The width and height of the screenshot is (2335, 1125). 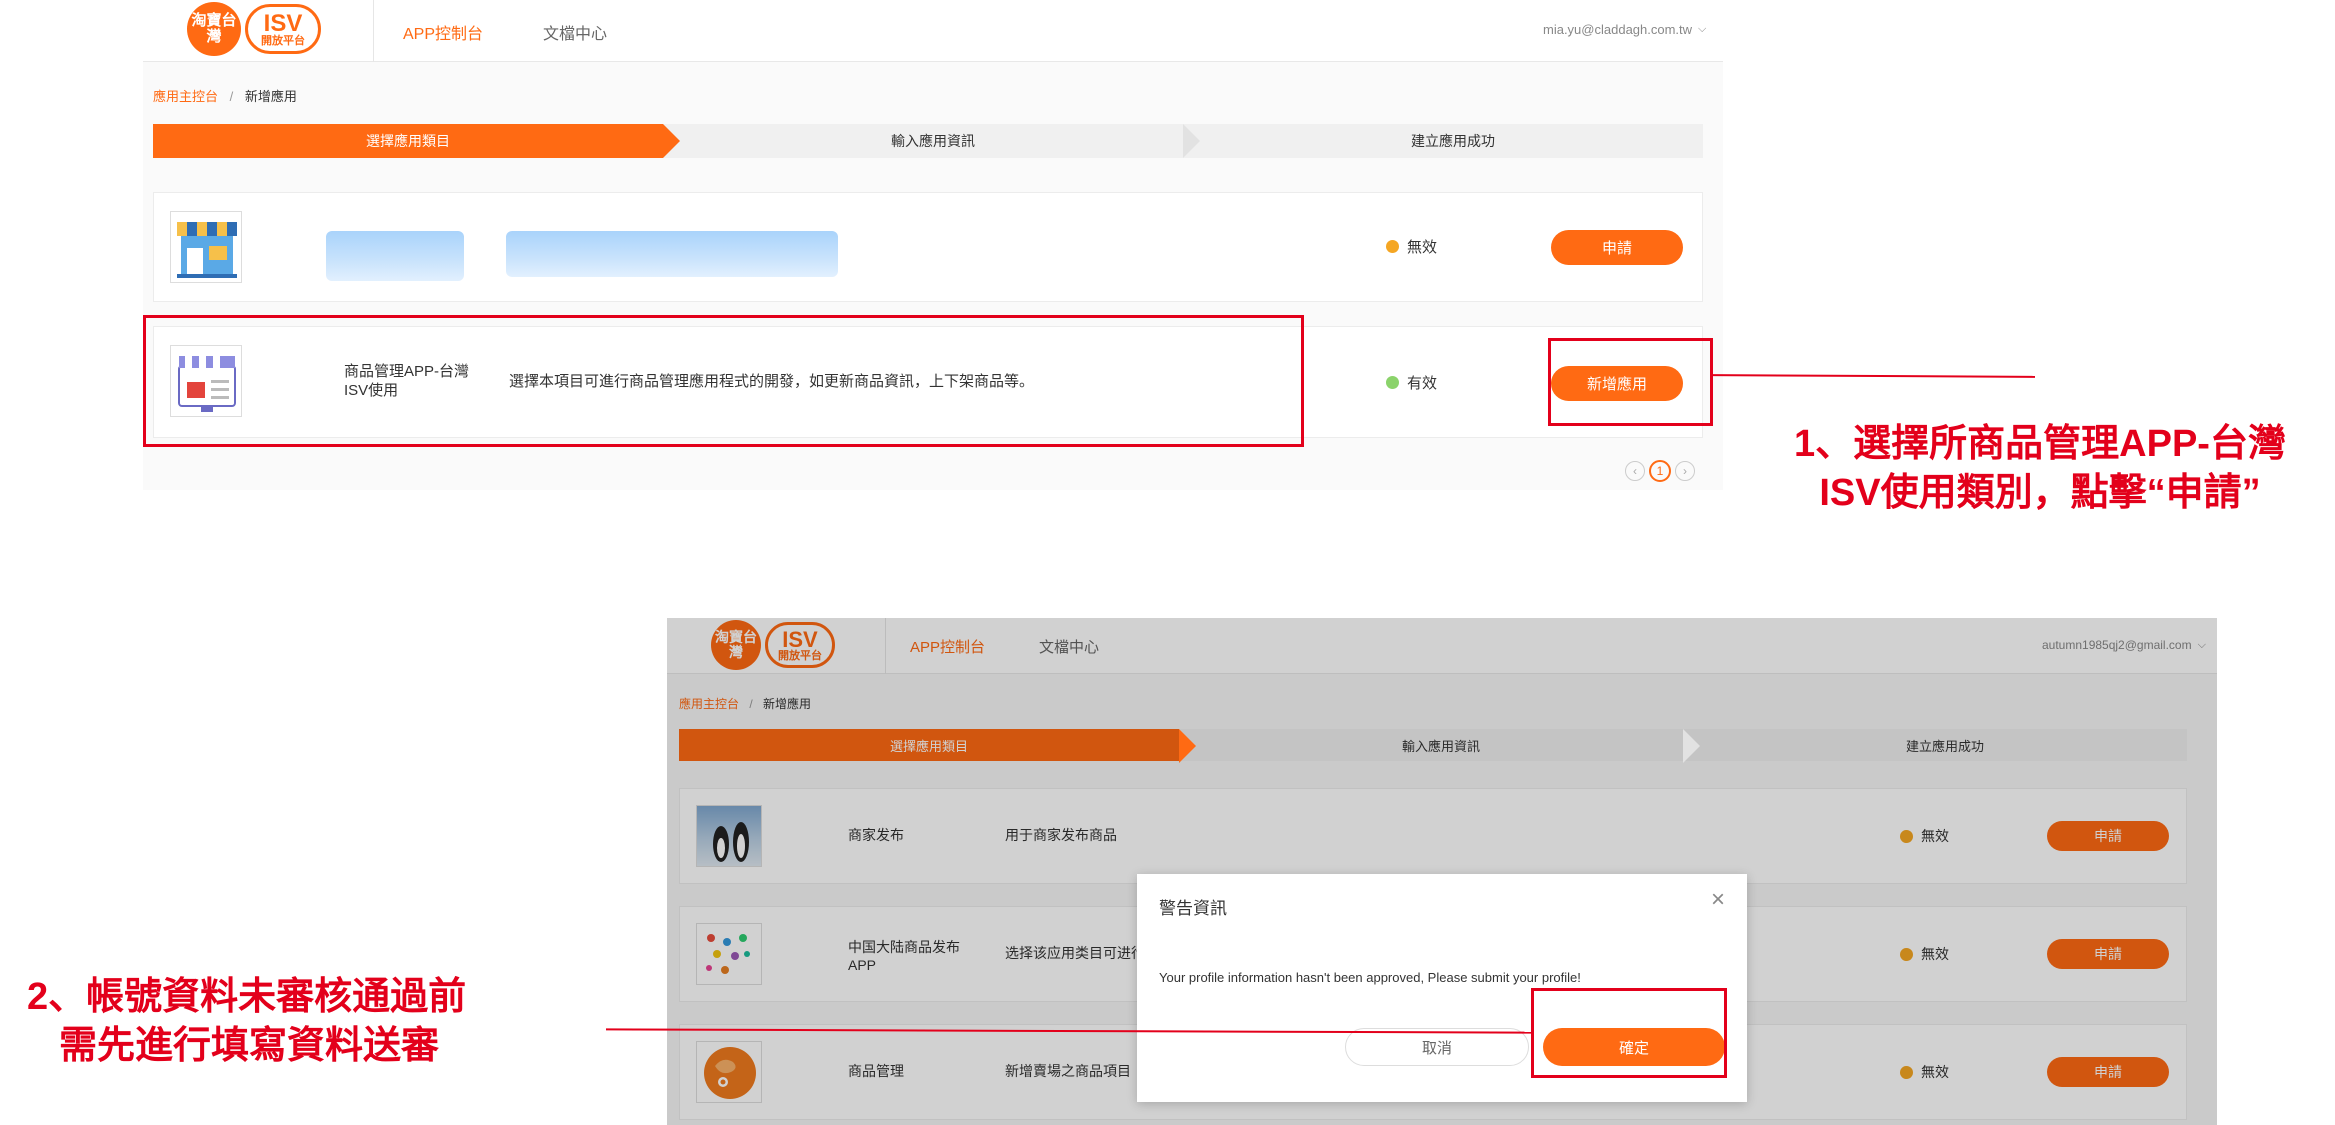 What do you see at coordinates (1617, 247) in the screenshot?
I see `apply-button: 申請` at bounding box center [1617, 247].